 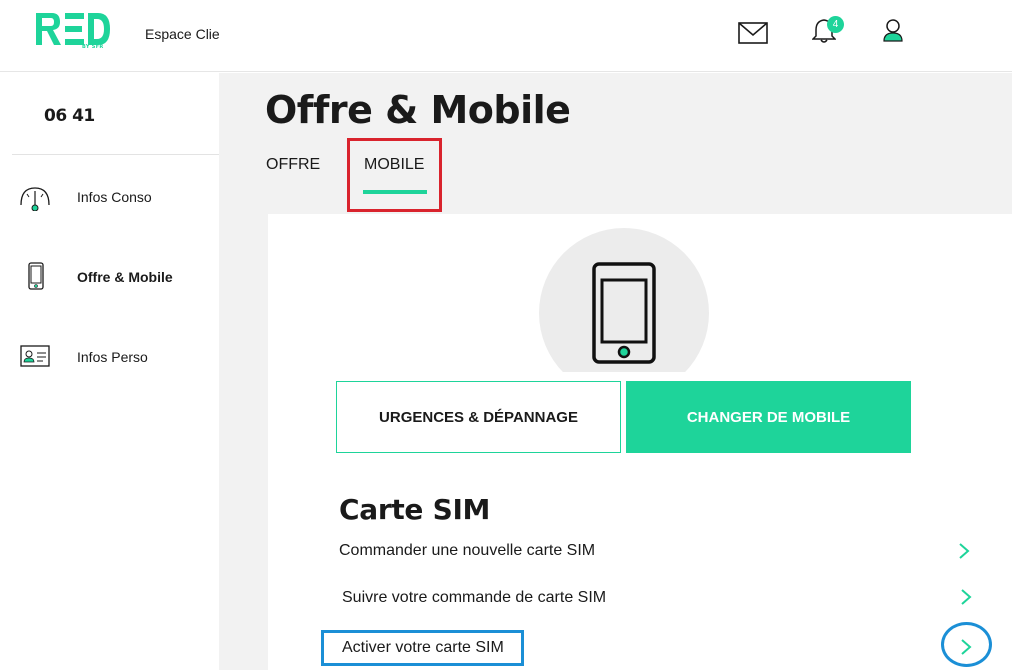 I want to click on highlight-circle-chevron, so click(x=966, y=644).